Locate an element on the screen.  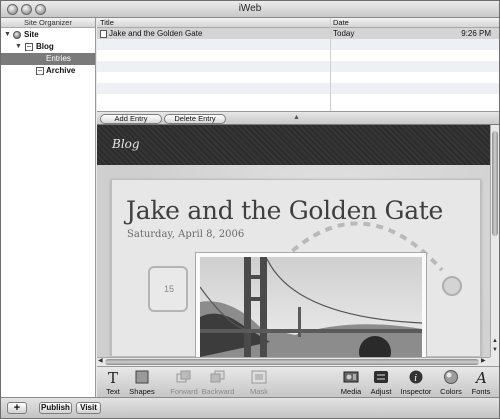
horizontal-scrollbar: ◀ ▶ is located at coordinates (293, 361).